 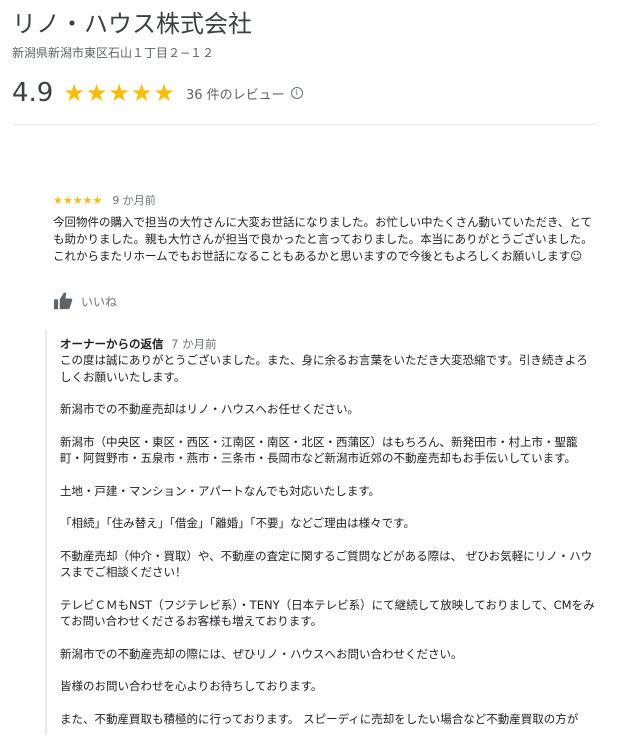 I want to click on review-stars: ★★★★★, so click(x=78, y=200).